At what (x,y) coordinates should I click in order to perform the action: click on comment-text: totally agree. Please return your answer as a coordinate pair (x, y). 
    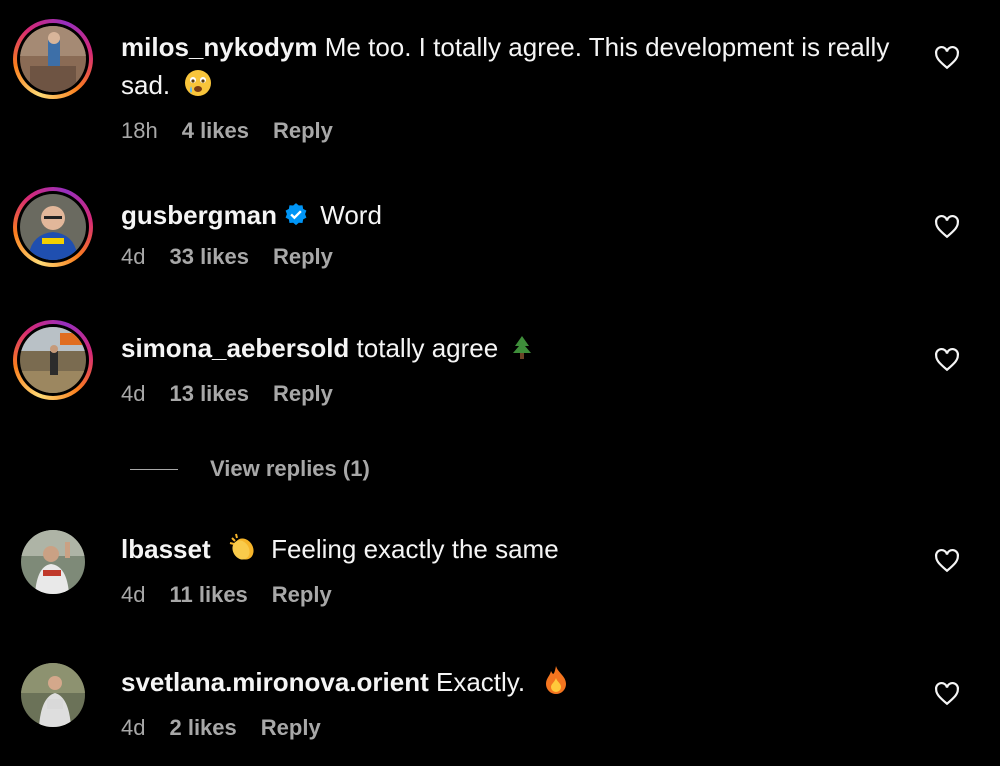
    Looking at the image, I should click on (427, 348).